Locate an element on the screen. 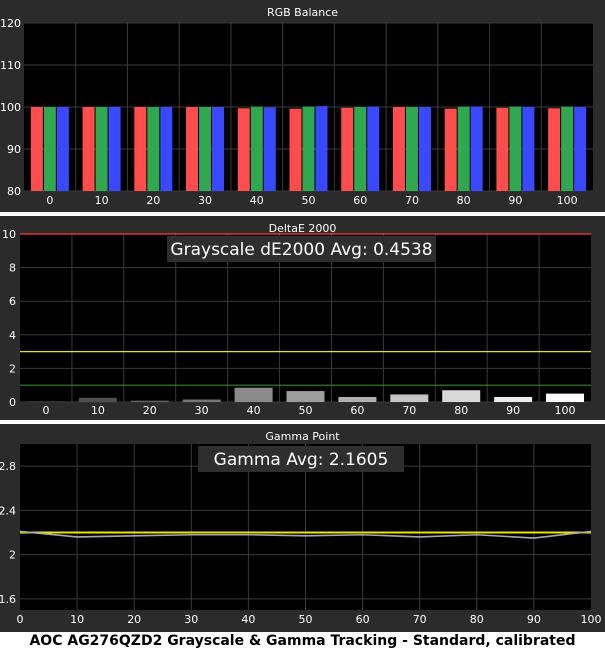 The image size is (605, 652). y-tick-label: 4 is located at coordinates (12, 335).